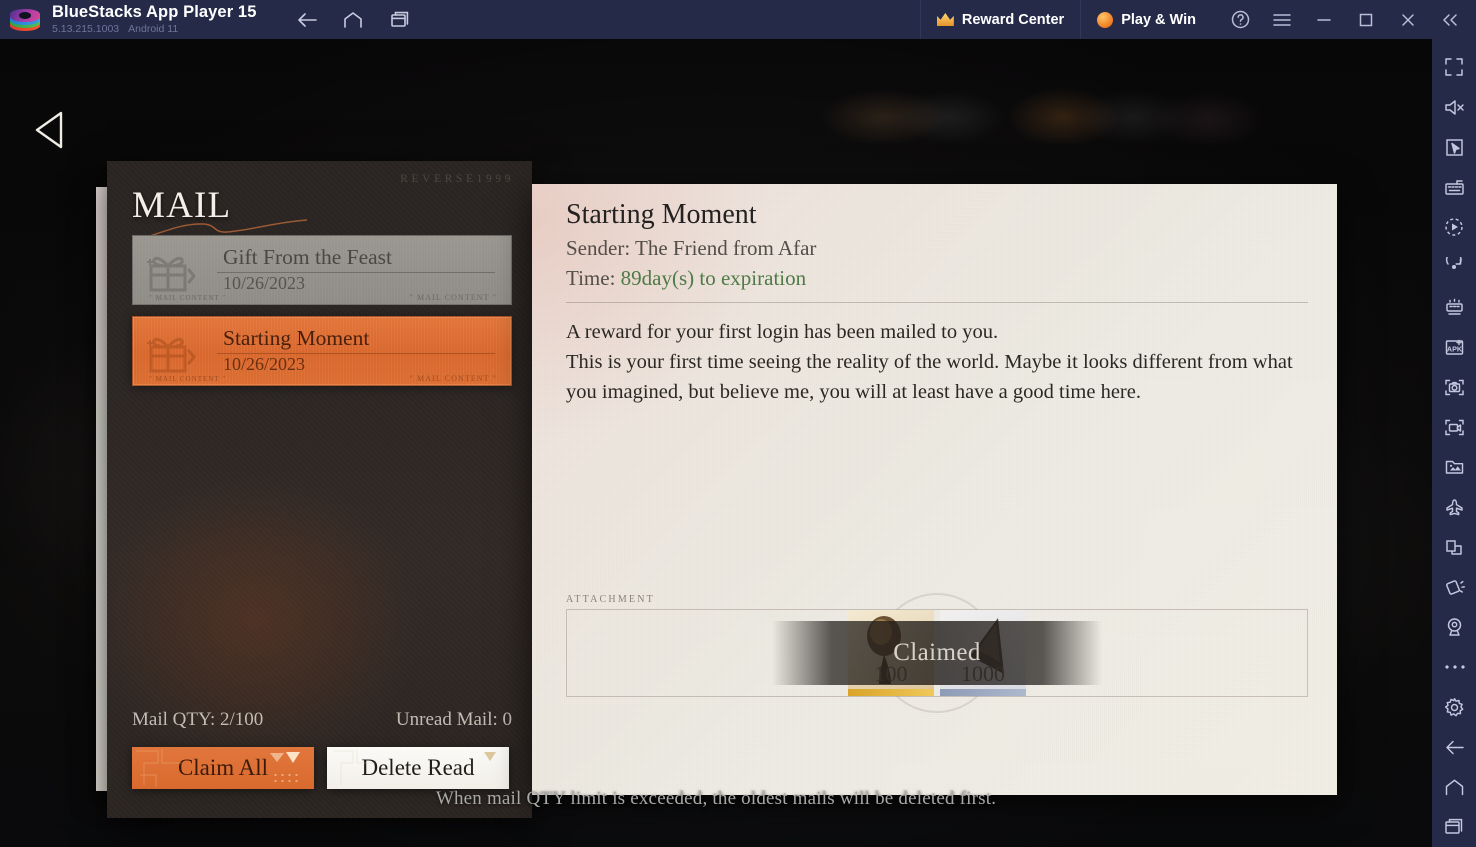 Image resolution: width=1476 pixels, height=847 pixels. What do you see at coordinates (1454, 587) in the screenshot?
I see `shake-icon` at bounding box center [1454, 587].